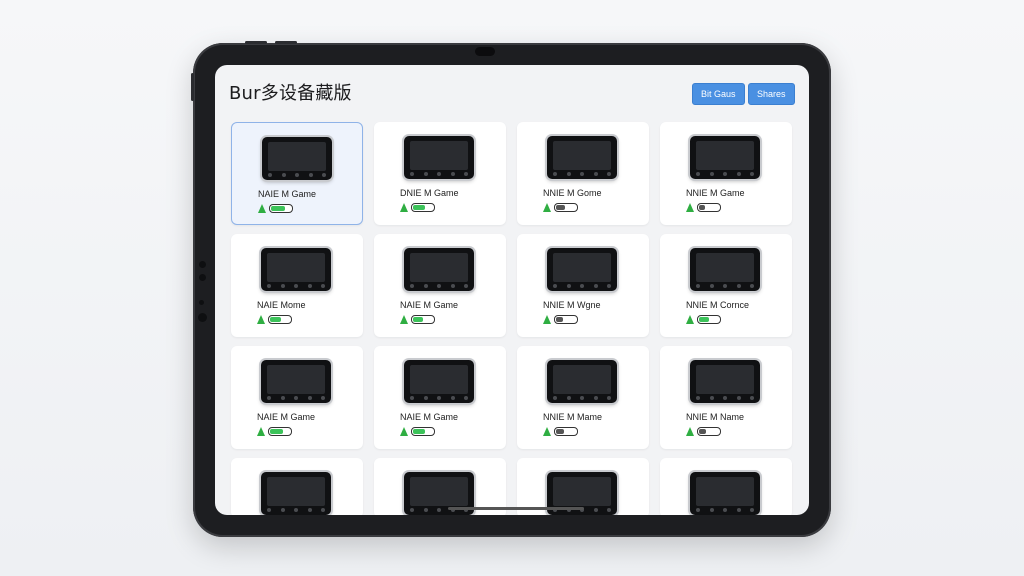  Describe the element at coordinates (516, 508) in the screenshot. I see `home-indicator` at that location.